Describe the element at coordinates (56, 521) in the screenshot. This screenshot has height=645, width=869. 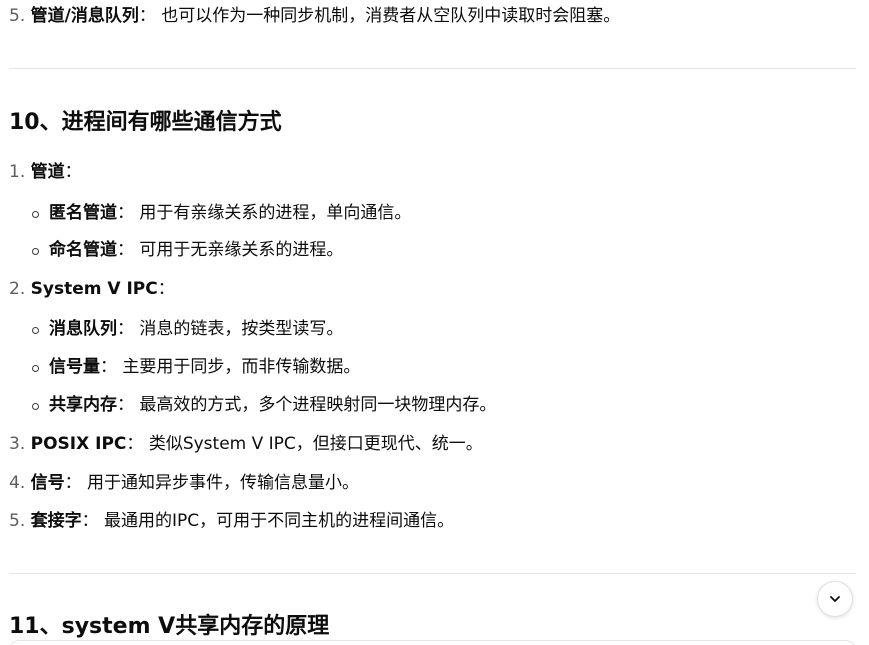
I see `item-term: 套接字` at that location.